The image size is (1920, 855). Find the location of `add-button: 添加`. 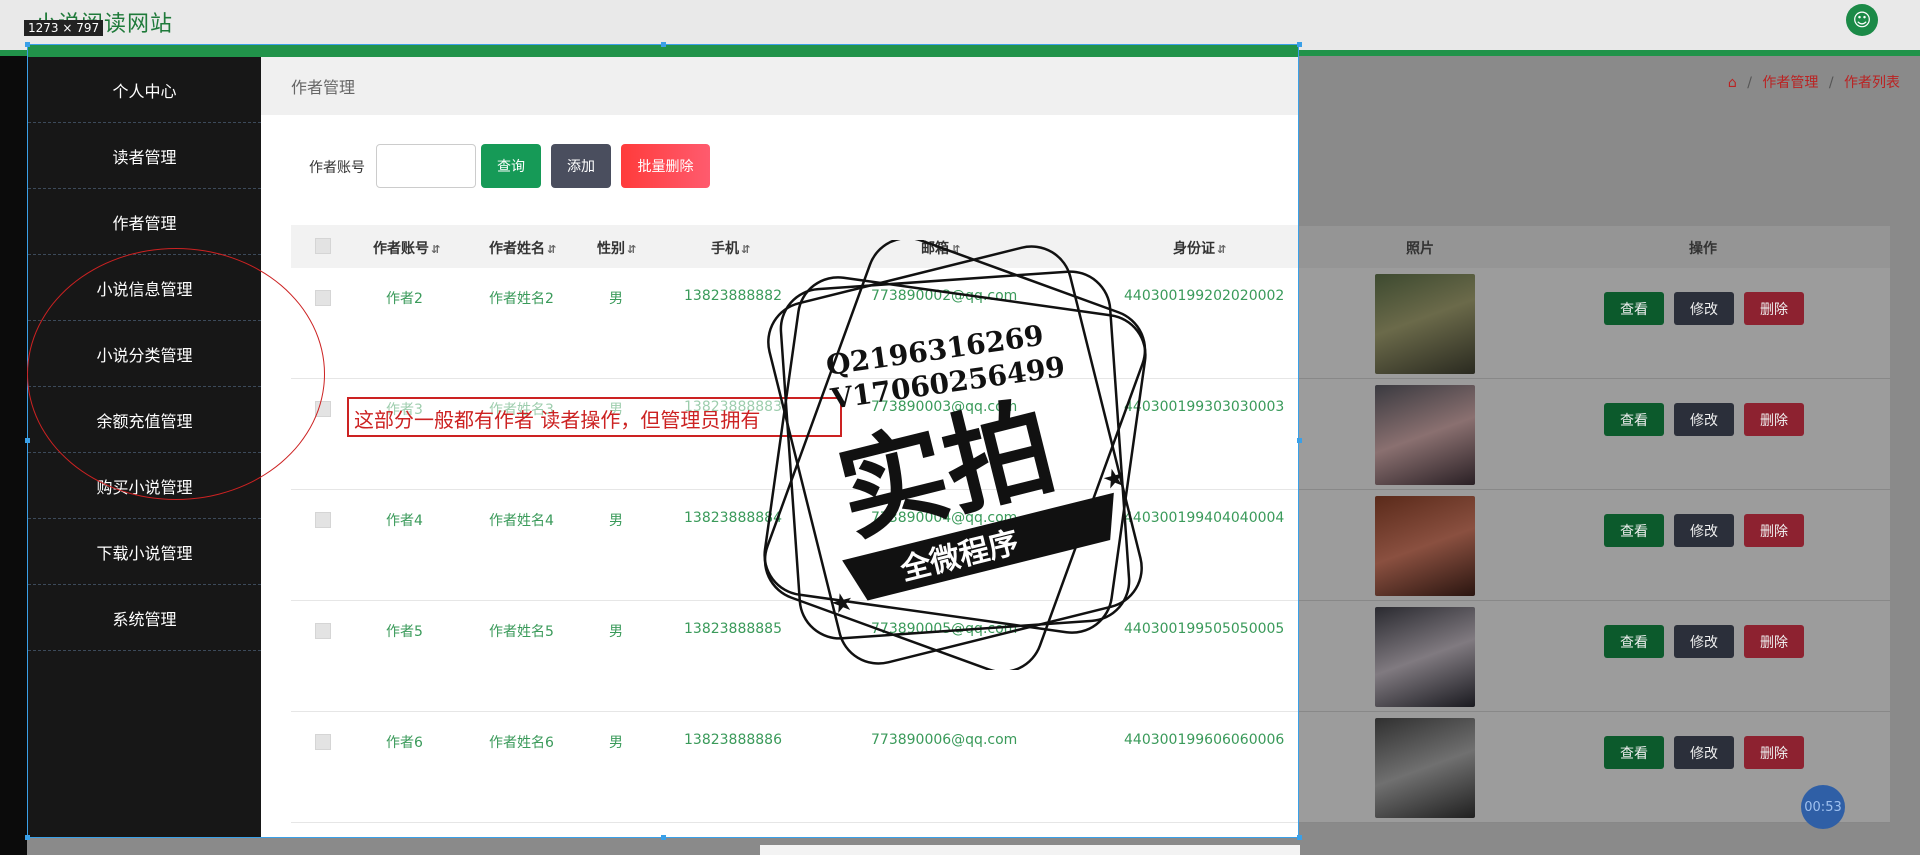

add-button: 添加 is located at coordinates (581, 166).